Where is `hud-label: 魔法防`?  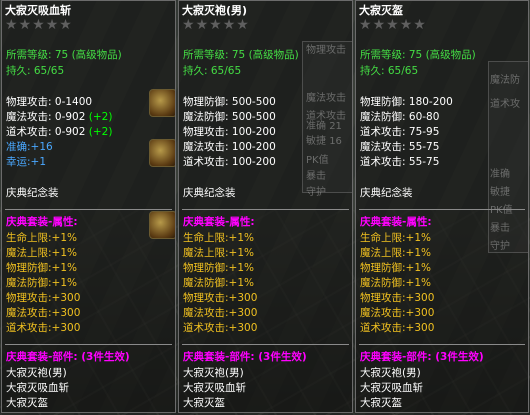
hud-label: 魔法防 is located at coordinates (505, 80).